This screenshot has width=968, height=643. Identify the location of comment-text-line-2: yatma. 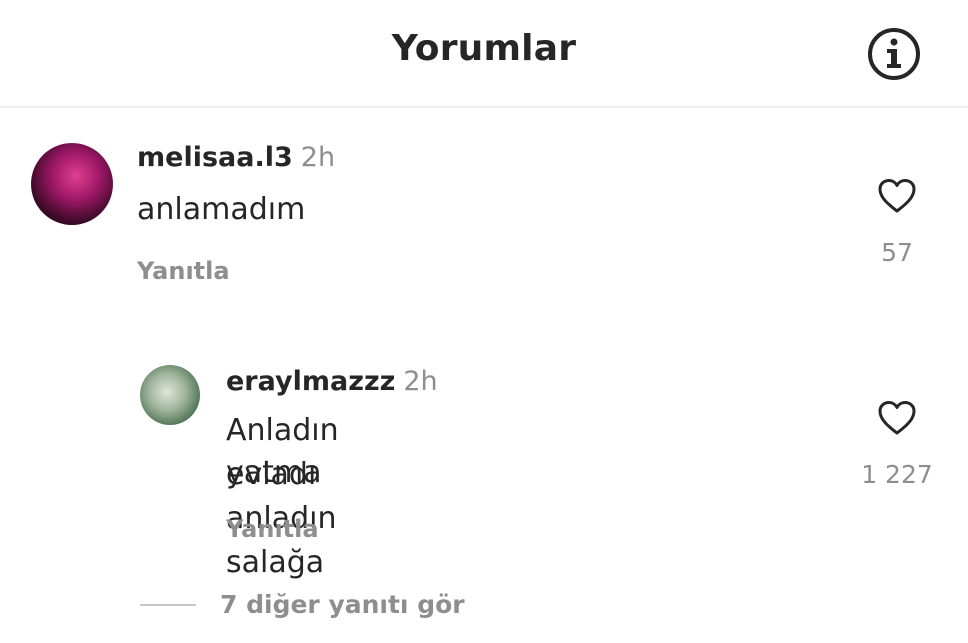
(274, 472).